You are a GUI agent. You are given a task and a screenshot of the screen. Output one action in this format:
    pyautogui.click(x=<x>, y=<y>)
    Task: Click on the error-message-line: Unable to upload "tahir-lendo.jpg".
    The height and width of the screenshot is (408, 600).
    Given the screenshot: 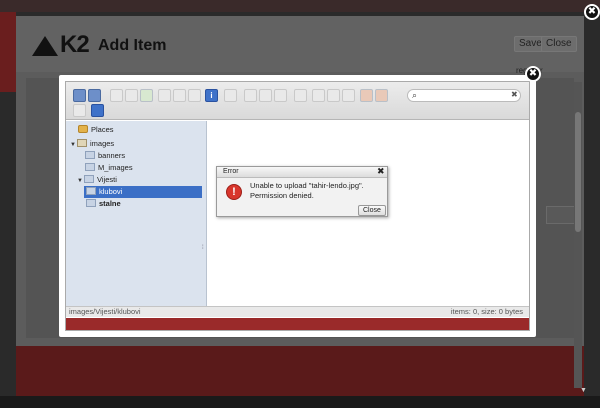 What is the action you would take?
    pyautogui.click(x=307, y=185)
    